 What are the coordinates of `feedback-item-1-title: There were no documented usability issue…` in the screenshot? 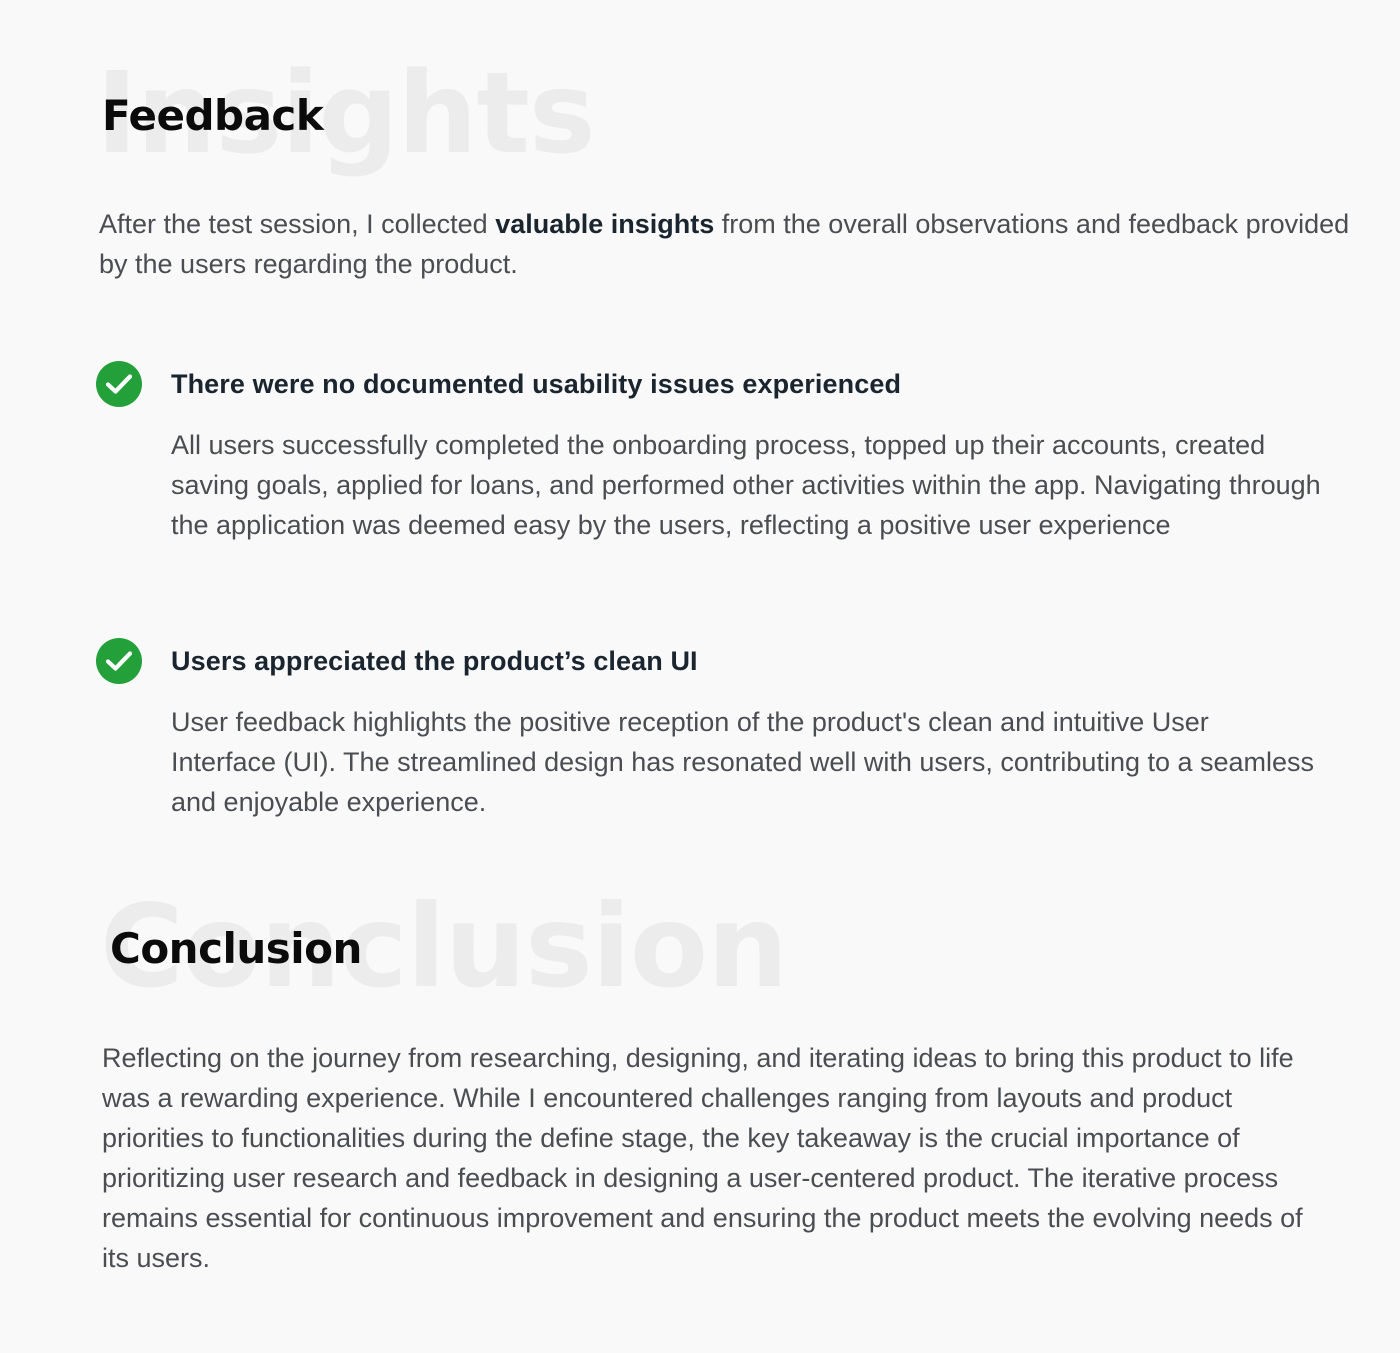 It's located at (536, 383).